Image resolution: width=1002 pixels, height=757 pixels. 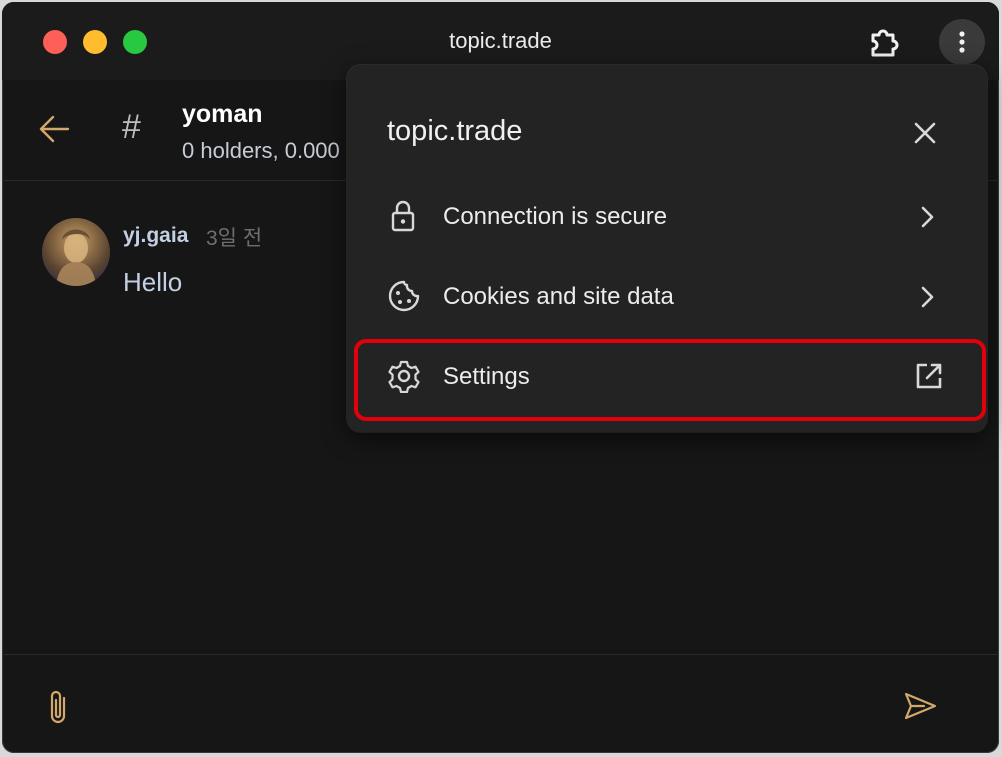 What do you see at coordinates (234, 238) in the screenshot?
I see `message-timestamp: 3일 전` at bounding box center [234, 238].